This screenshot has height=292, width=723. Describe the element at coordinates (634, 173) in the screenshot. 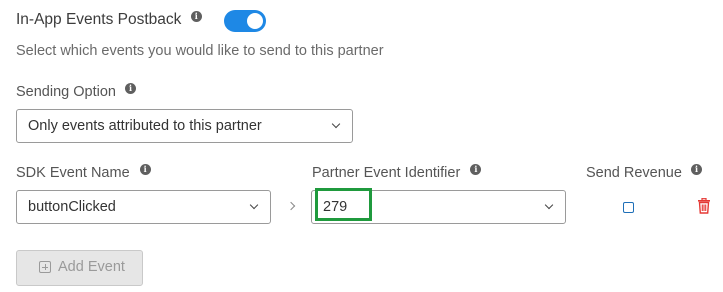

I see `send-revenue-label-text: Send Revenue` at that location.